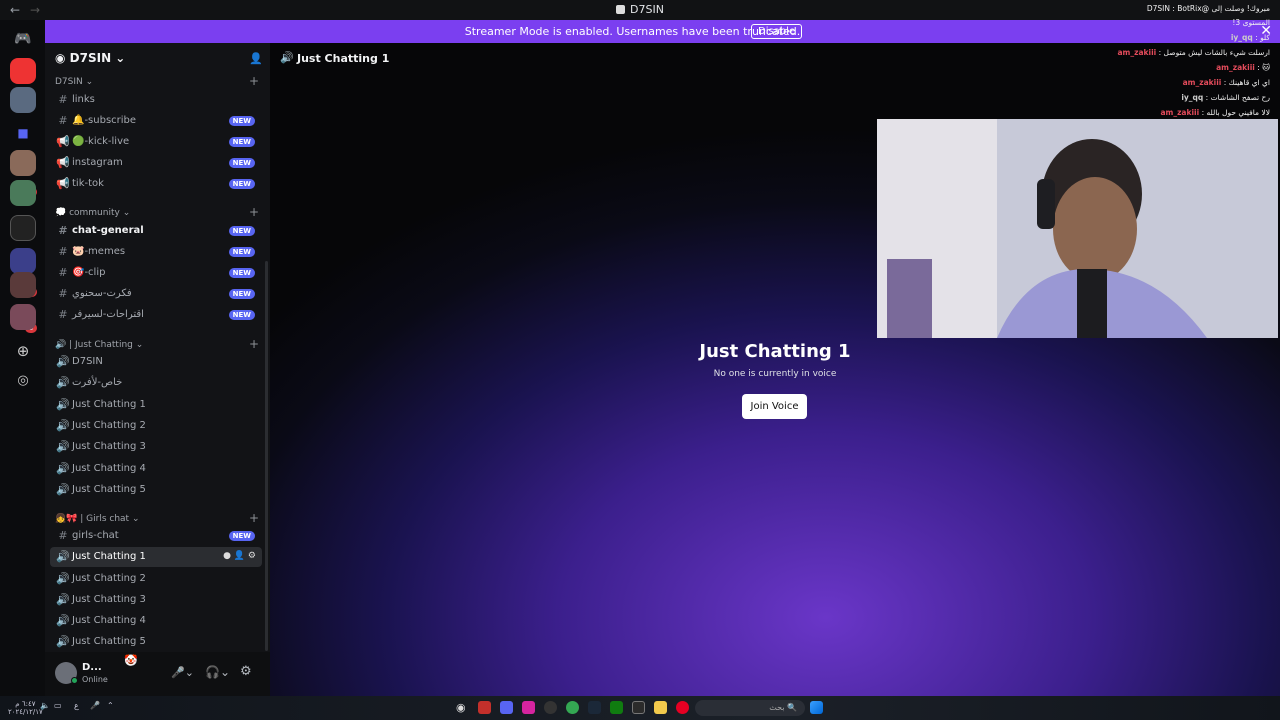  Describe the element at coordinates (58, 705) in the screenshot. I see `network-icon: ▭` at that location.